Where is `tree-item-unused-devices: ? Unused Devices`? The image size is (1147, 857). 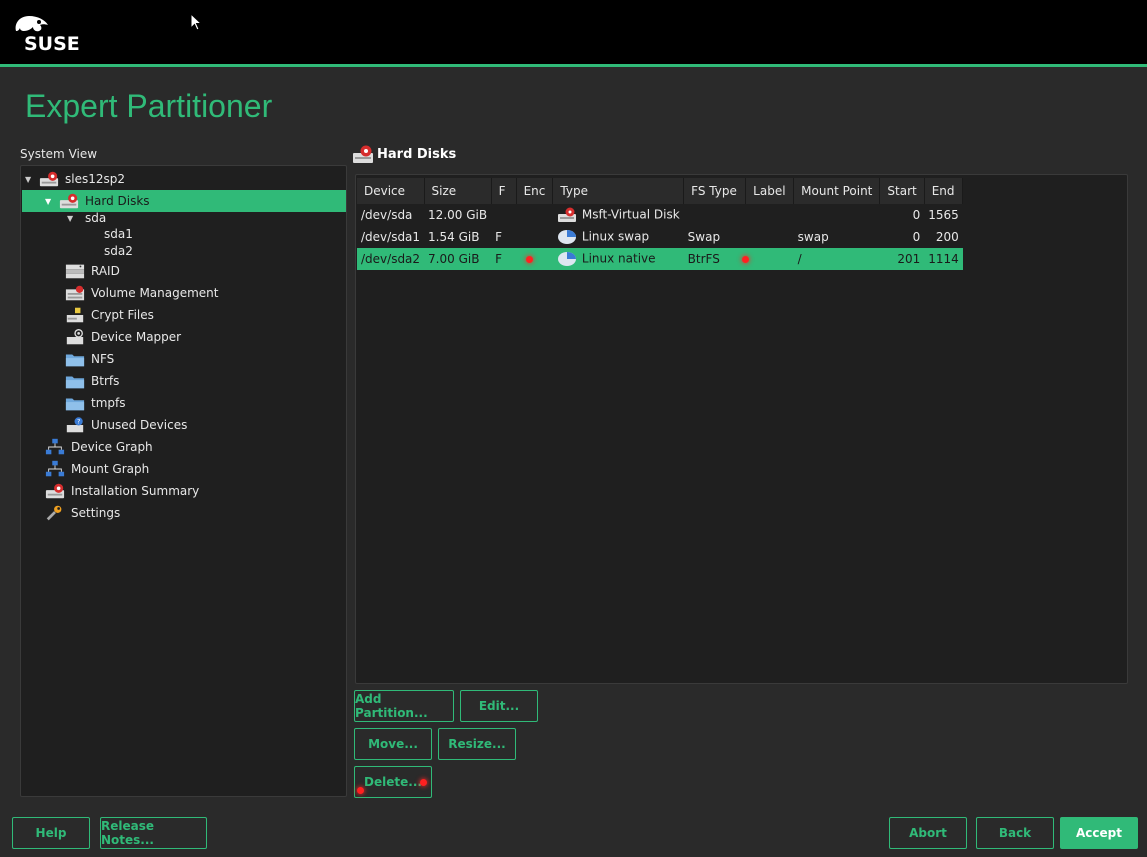 tree-item-unused-devices: ? Unused Devices is located at coordinates (126, 425).